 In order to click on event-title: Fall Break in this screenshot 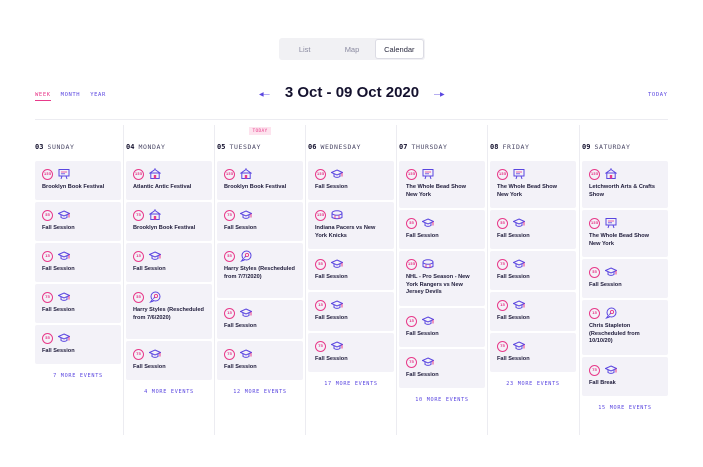, I will do `click(602, 383)`.